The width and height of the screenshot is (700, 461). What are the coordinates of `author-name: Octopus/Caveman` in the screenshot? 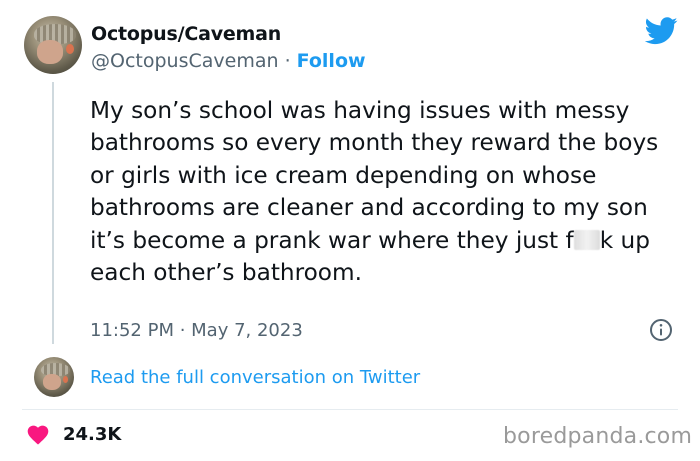 It's located at (186, 34).